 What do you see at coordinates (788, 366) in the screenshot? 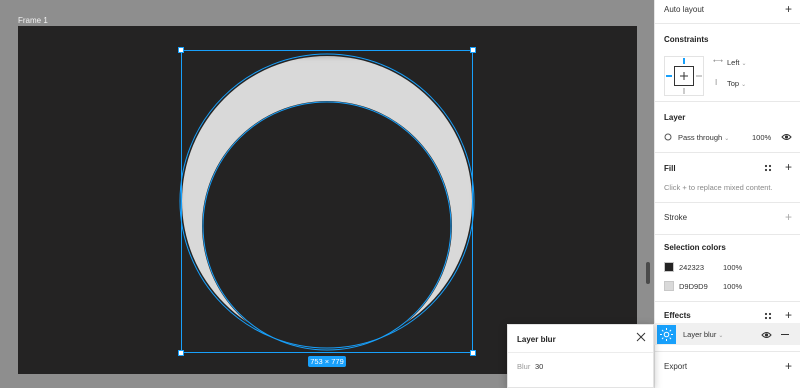
I see `add-export-button: +` at bounding box center [788, 366].